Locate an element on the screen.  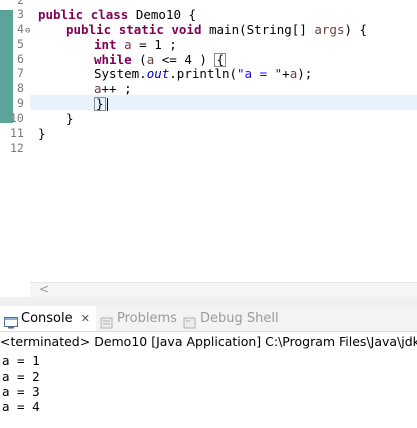
current-line-highlight is located at coordinates (223, 102).